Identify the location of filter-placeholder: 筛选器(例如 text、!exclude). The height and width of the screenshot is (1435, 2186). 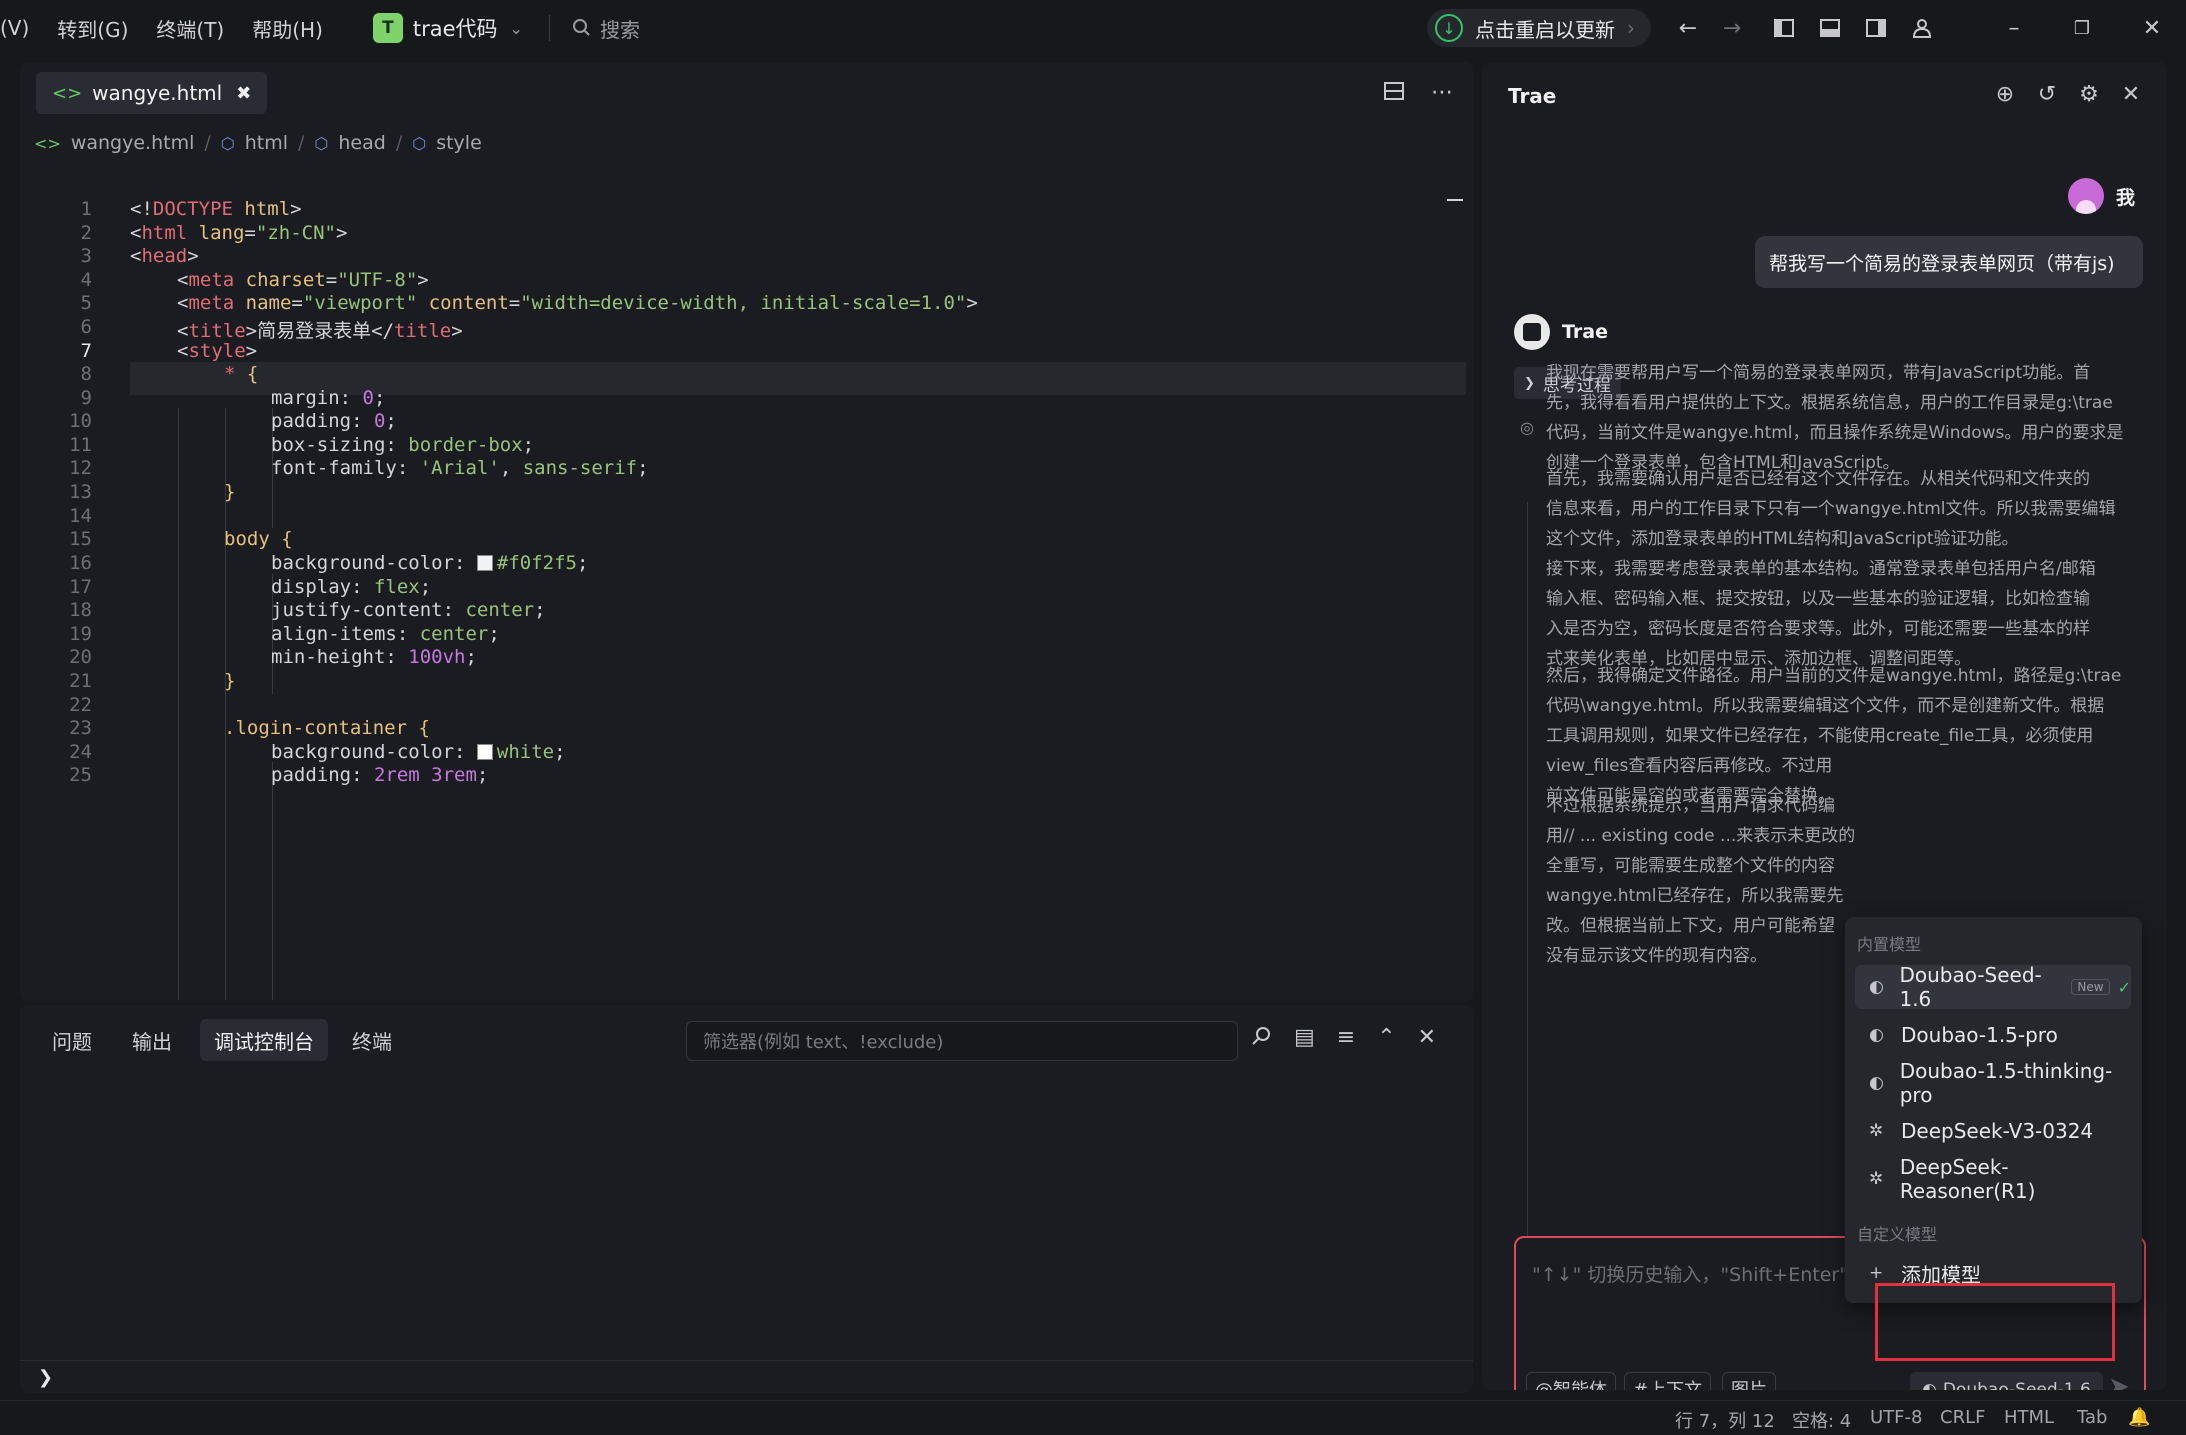
(823, 1042).